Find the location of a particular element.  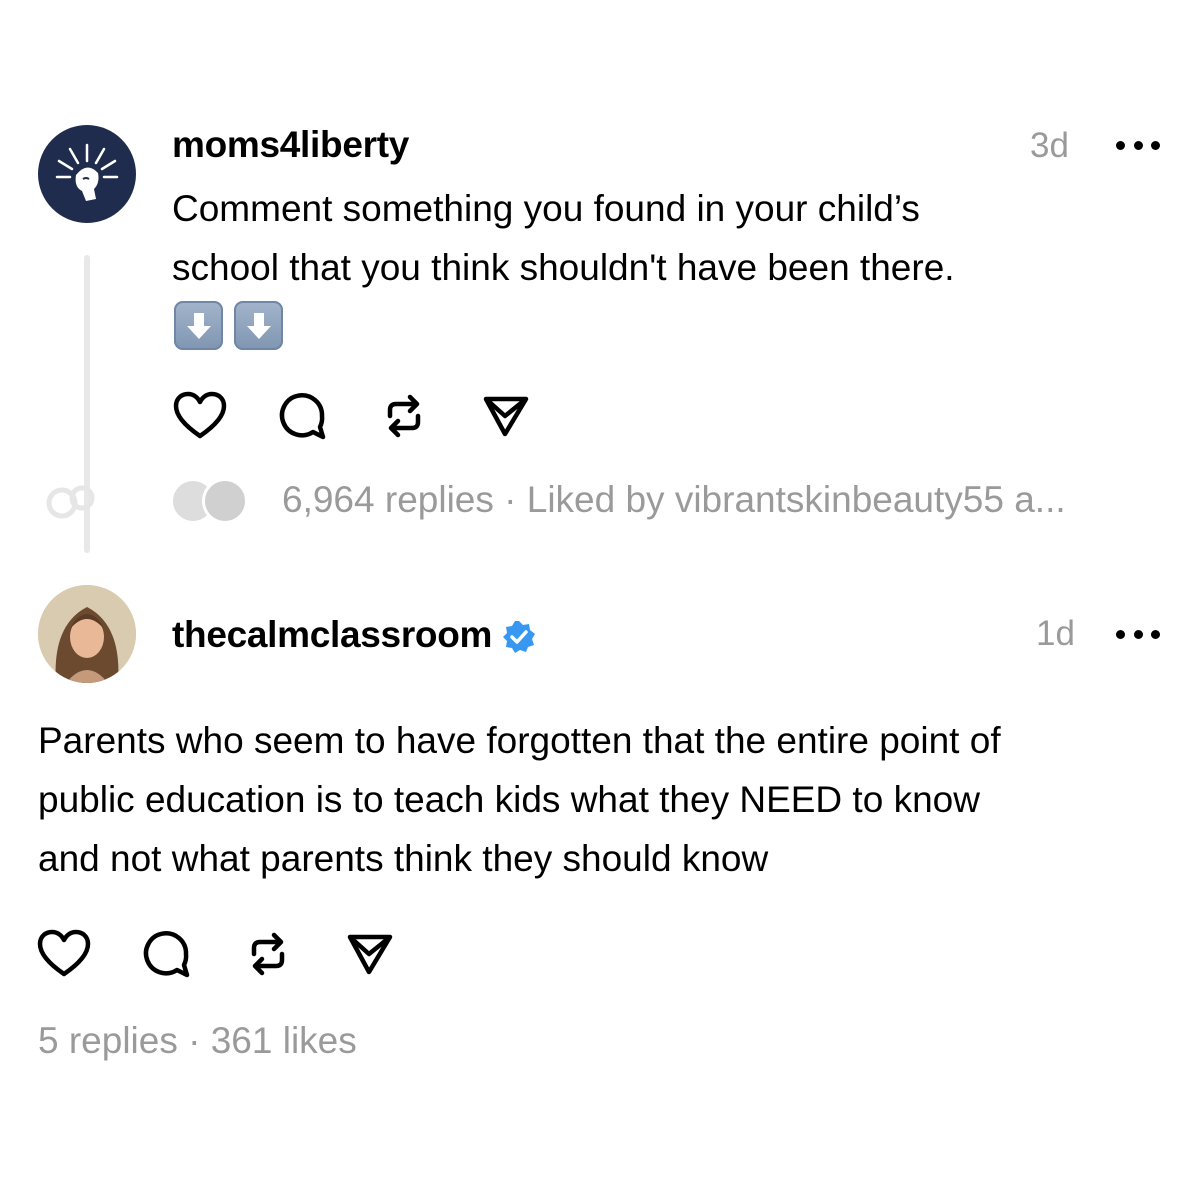

statue-of-liberty-logo-icon is located at coordinates (87, 172).